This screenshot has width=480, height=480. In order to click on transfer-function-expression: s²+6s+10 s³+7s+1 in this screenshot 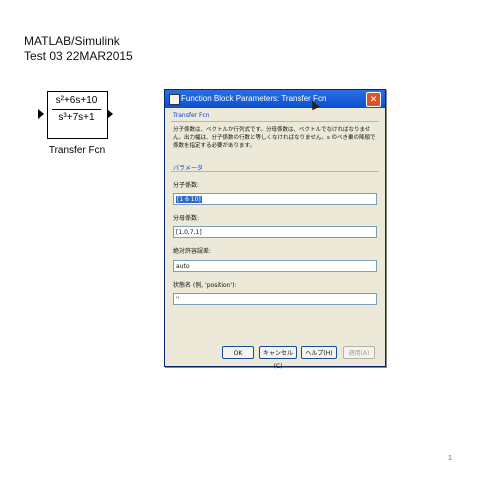, I will do `click(76, 109)`.